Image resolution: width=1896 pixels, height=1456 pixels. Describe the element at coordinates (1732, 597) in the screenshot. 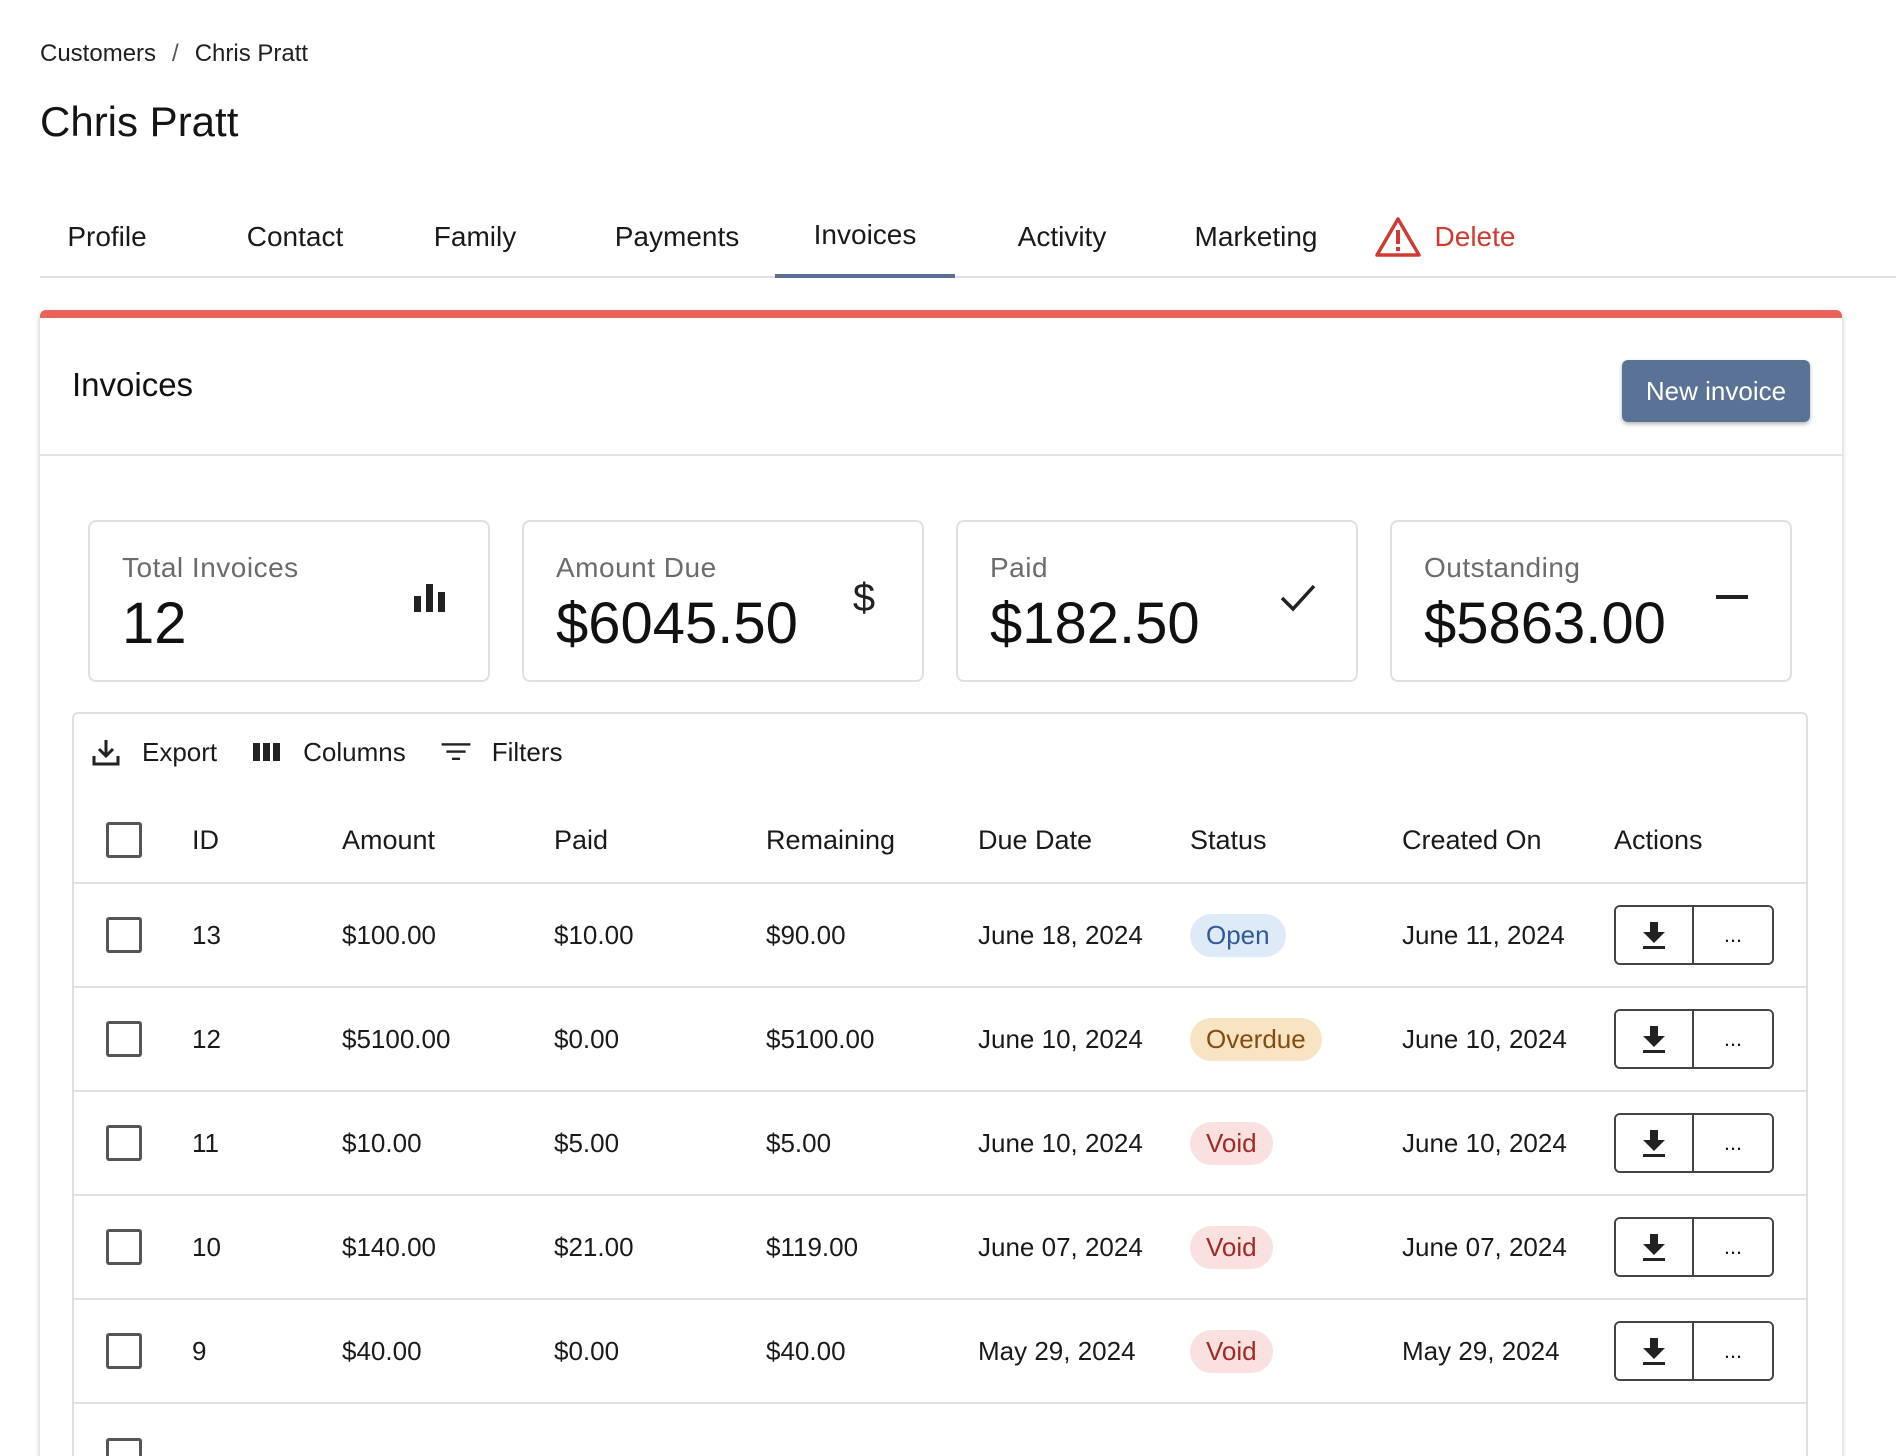

I see `minus-icon` at that location.